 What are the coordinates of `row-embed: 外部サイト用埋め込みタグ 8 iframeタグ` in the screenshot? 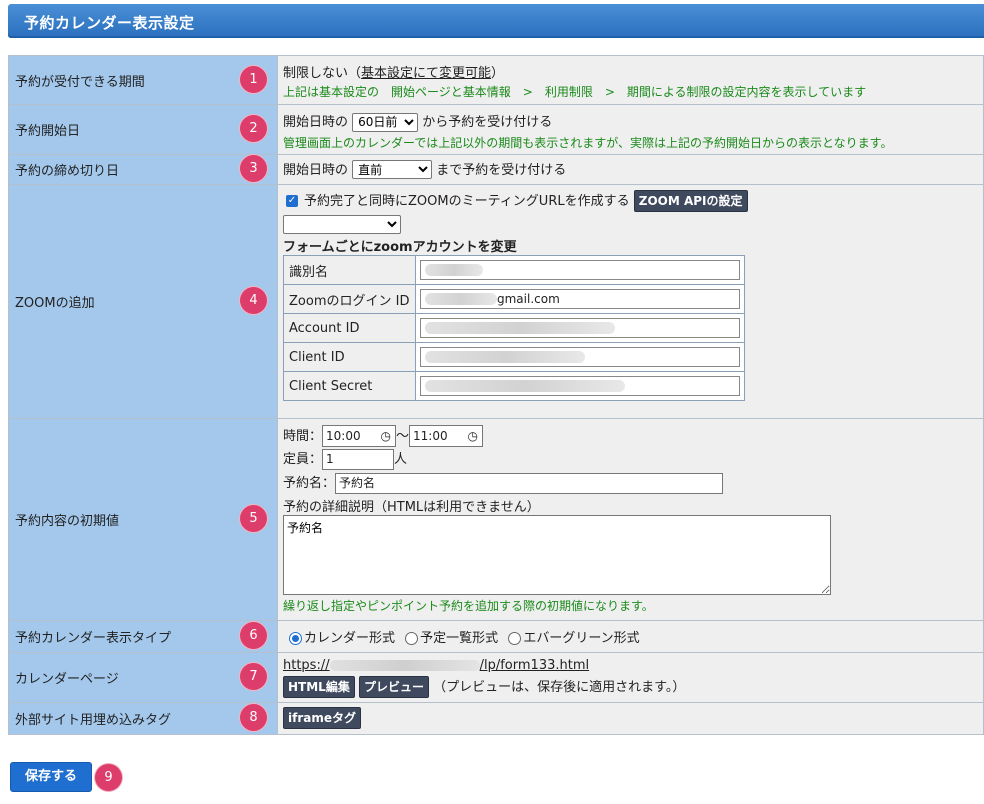 It's located at (496, 718).